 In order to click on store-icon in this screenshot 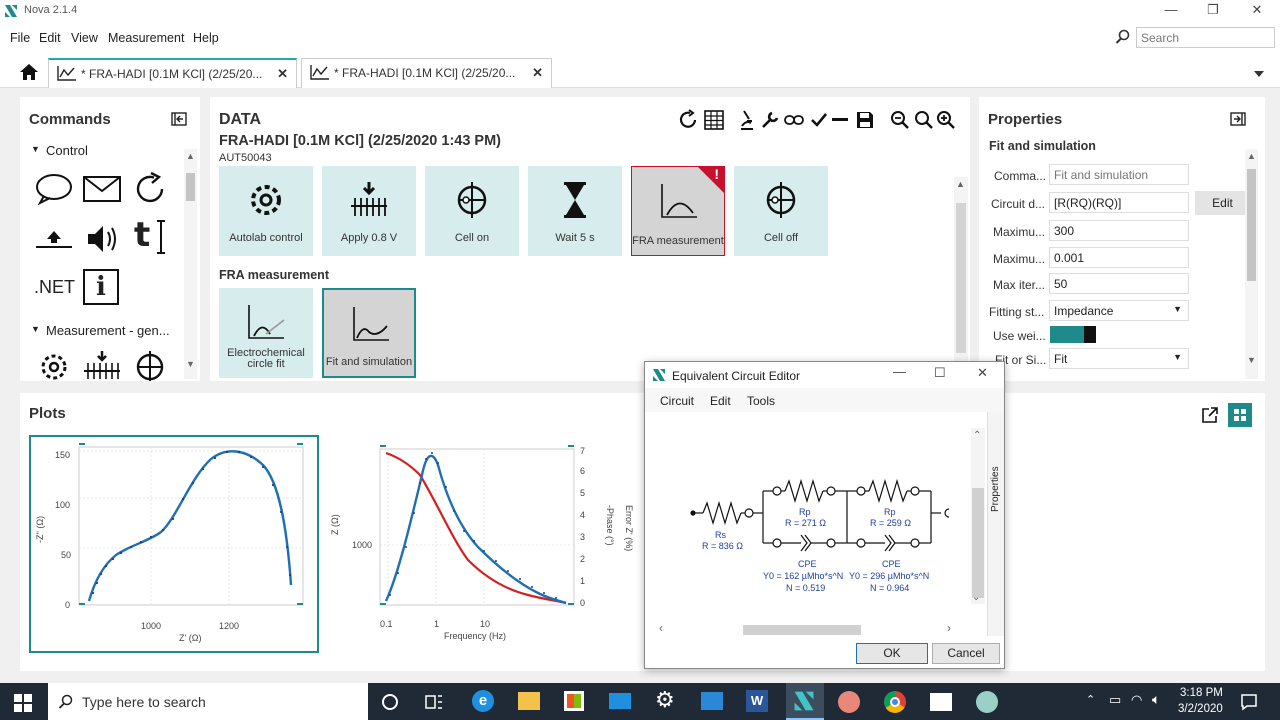, I will do `click(574, 701)`.